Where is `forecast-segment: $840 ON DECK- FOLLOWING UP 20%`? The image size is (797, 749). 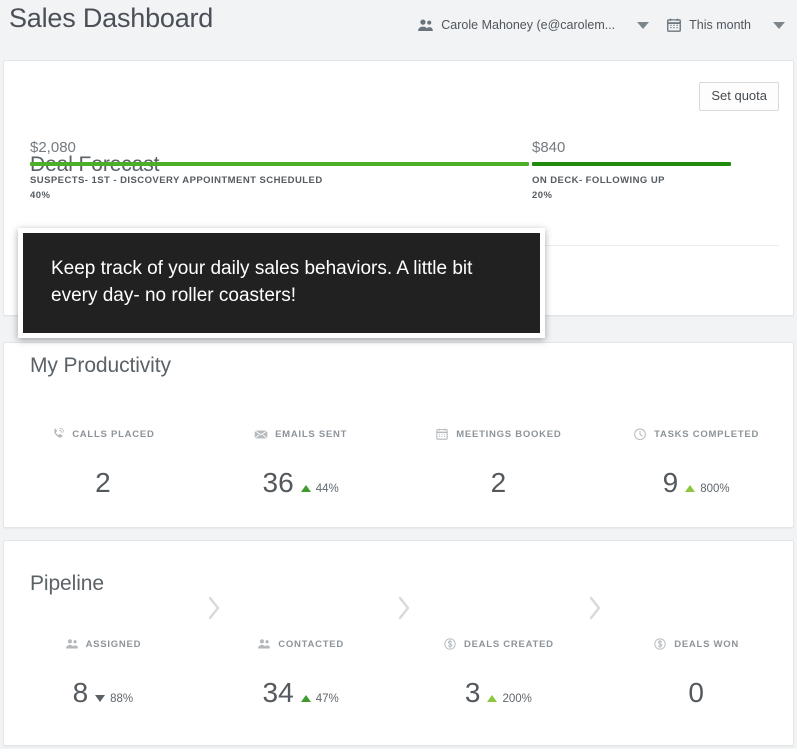 forecast-segment: $840 ON DECK- FOLLOWING UP 20% is located at coordinates (631, 170).